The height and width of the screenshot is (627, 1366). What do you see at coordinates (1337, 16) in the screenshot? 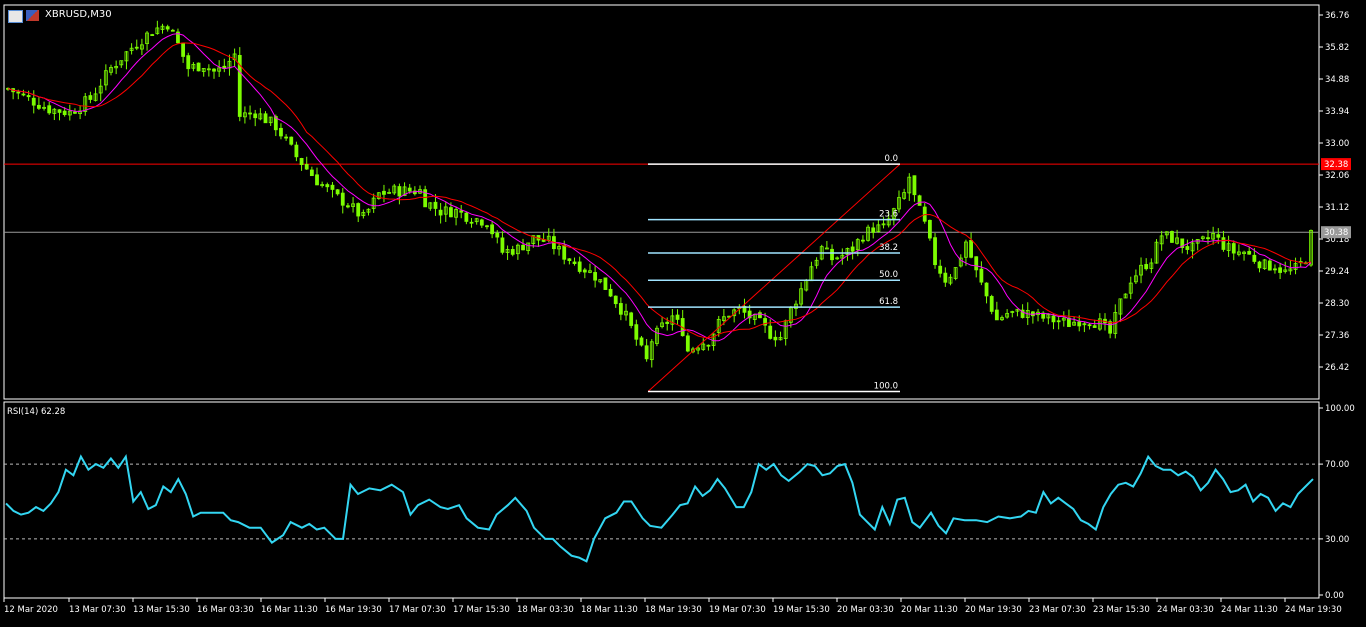
I see `price-axis-label: 36.76` at bounding box center [1337, 16].